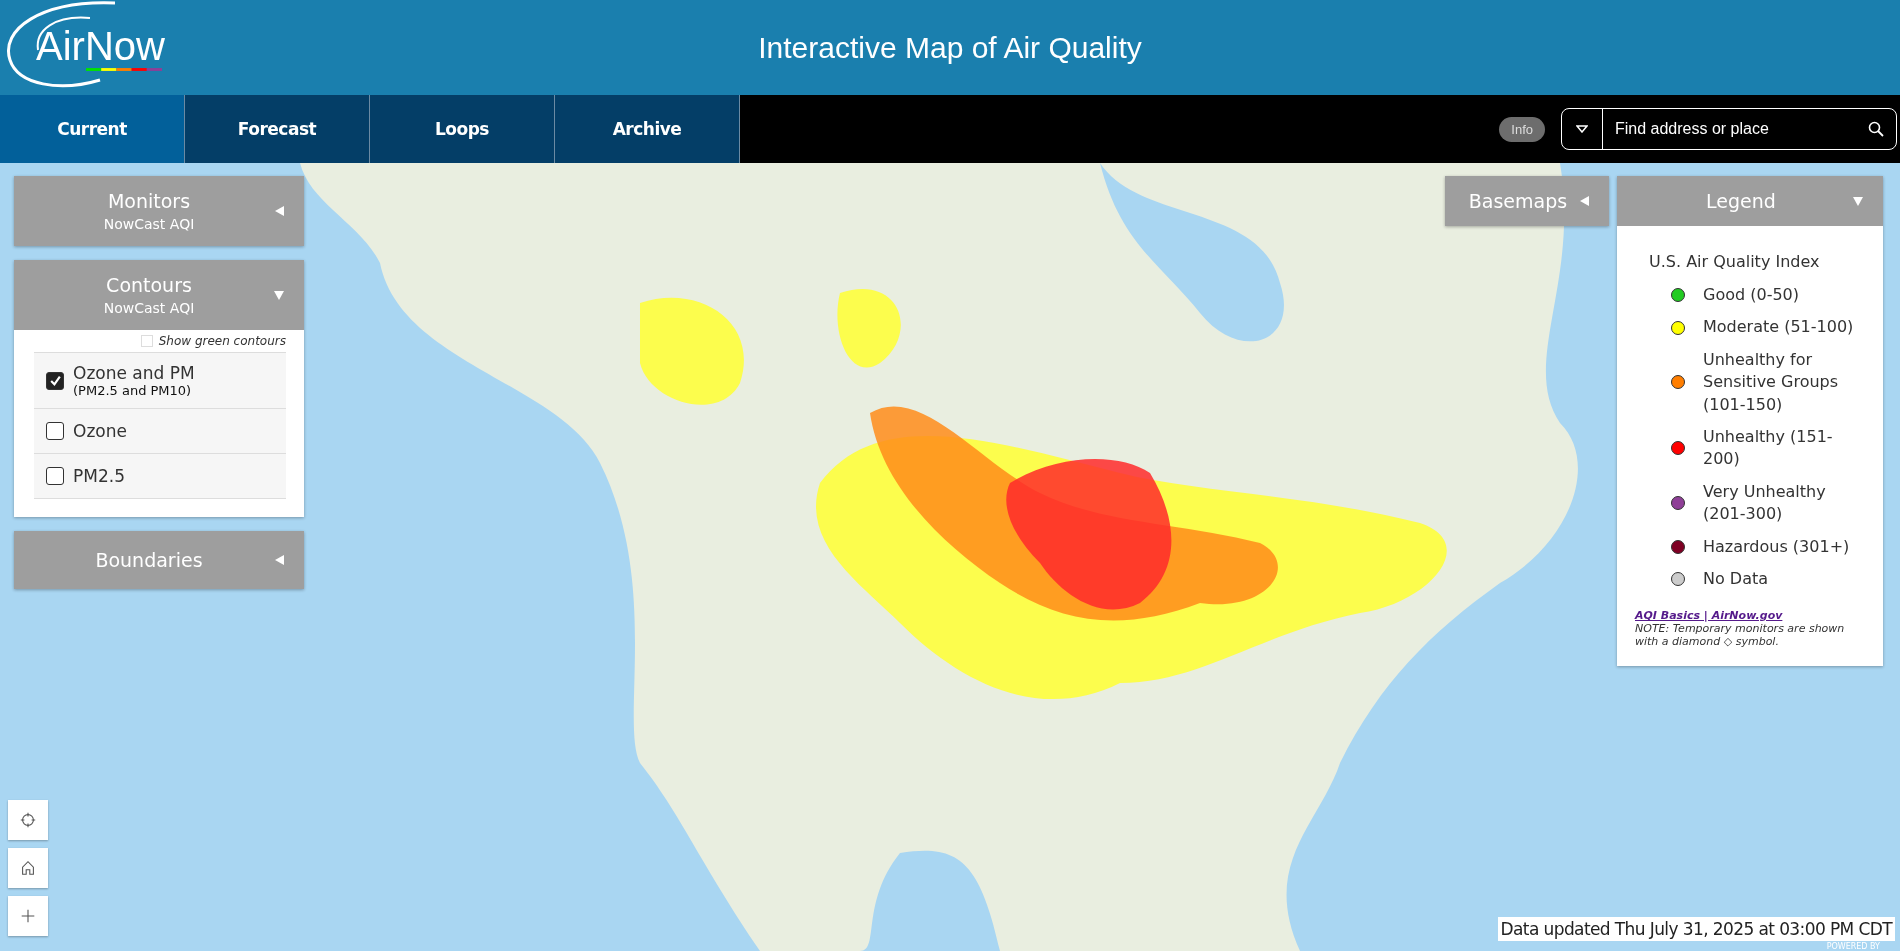 The height and width of the screenshot is (951, 1900). What do you see at coordinates (647, 129) in the screenshot?
I see `nav-tab: Archive` at bounding box center [647, 129].